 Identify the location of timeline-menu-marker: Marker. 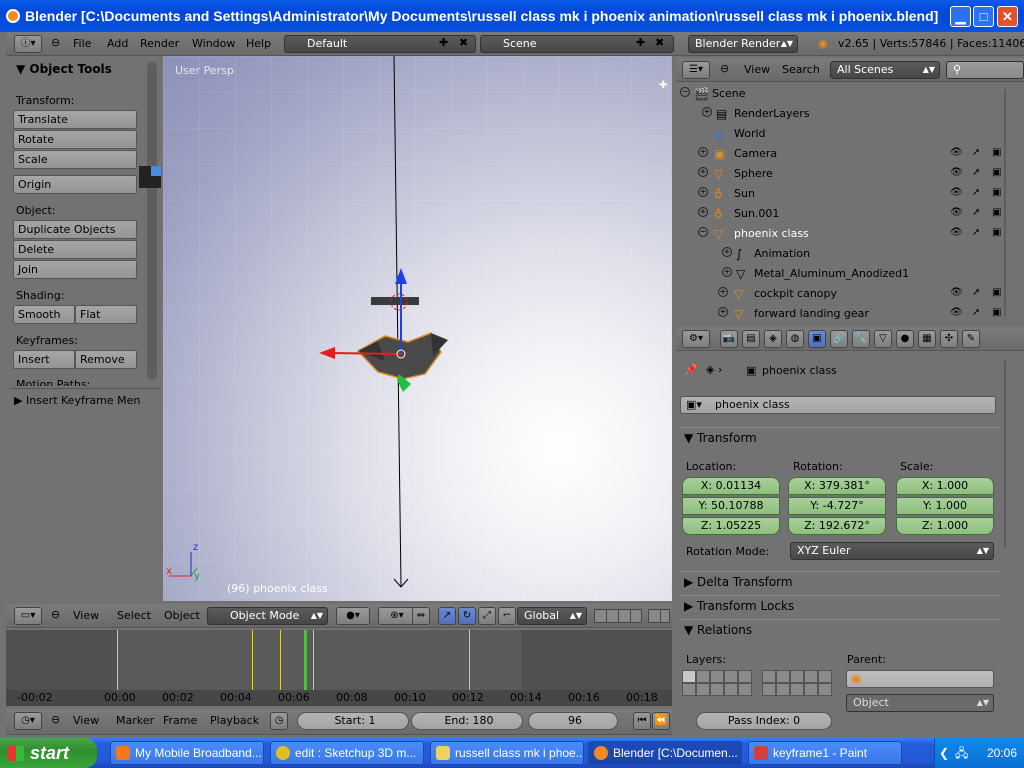
(135, 720).